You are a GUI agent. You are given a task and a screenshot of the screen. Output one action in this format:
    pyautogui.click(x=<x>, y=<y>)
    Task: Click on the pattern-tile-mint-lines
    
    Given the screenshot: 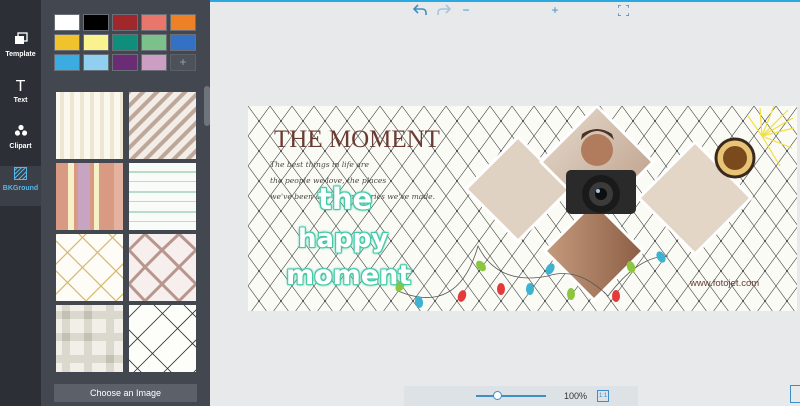 What is the action you would take?
    pyautogui.click(x=162, y=196)
    